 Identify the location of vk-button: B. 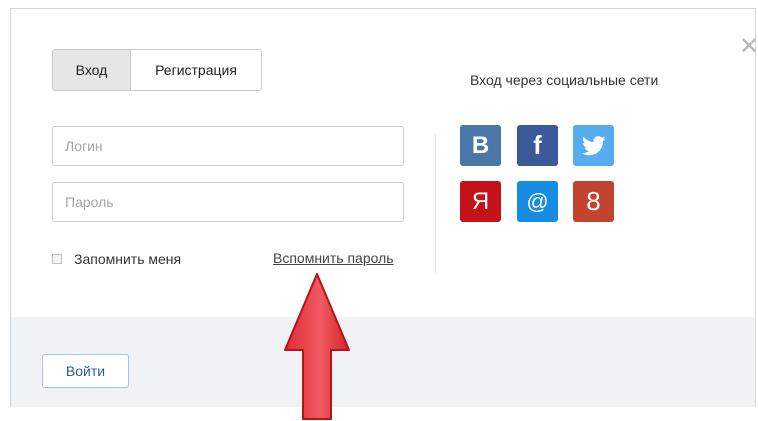
(480, 145).